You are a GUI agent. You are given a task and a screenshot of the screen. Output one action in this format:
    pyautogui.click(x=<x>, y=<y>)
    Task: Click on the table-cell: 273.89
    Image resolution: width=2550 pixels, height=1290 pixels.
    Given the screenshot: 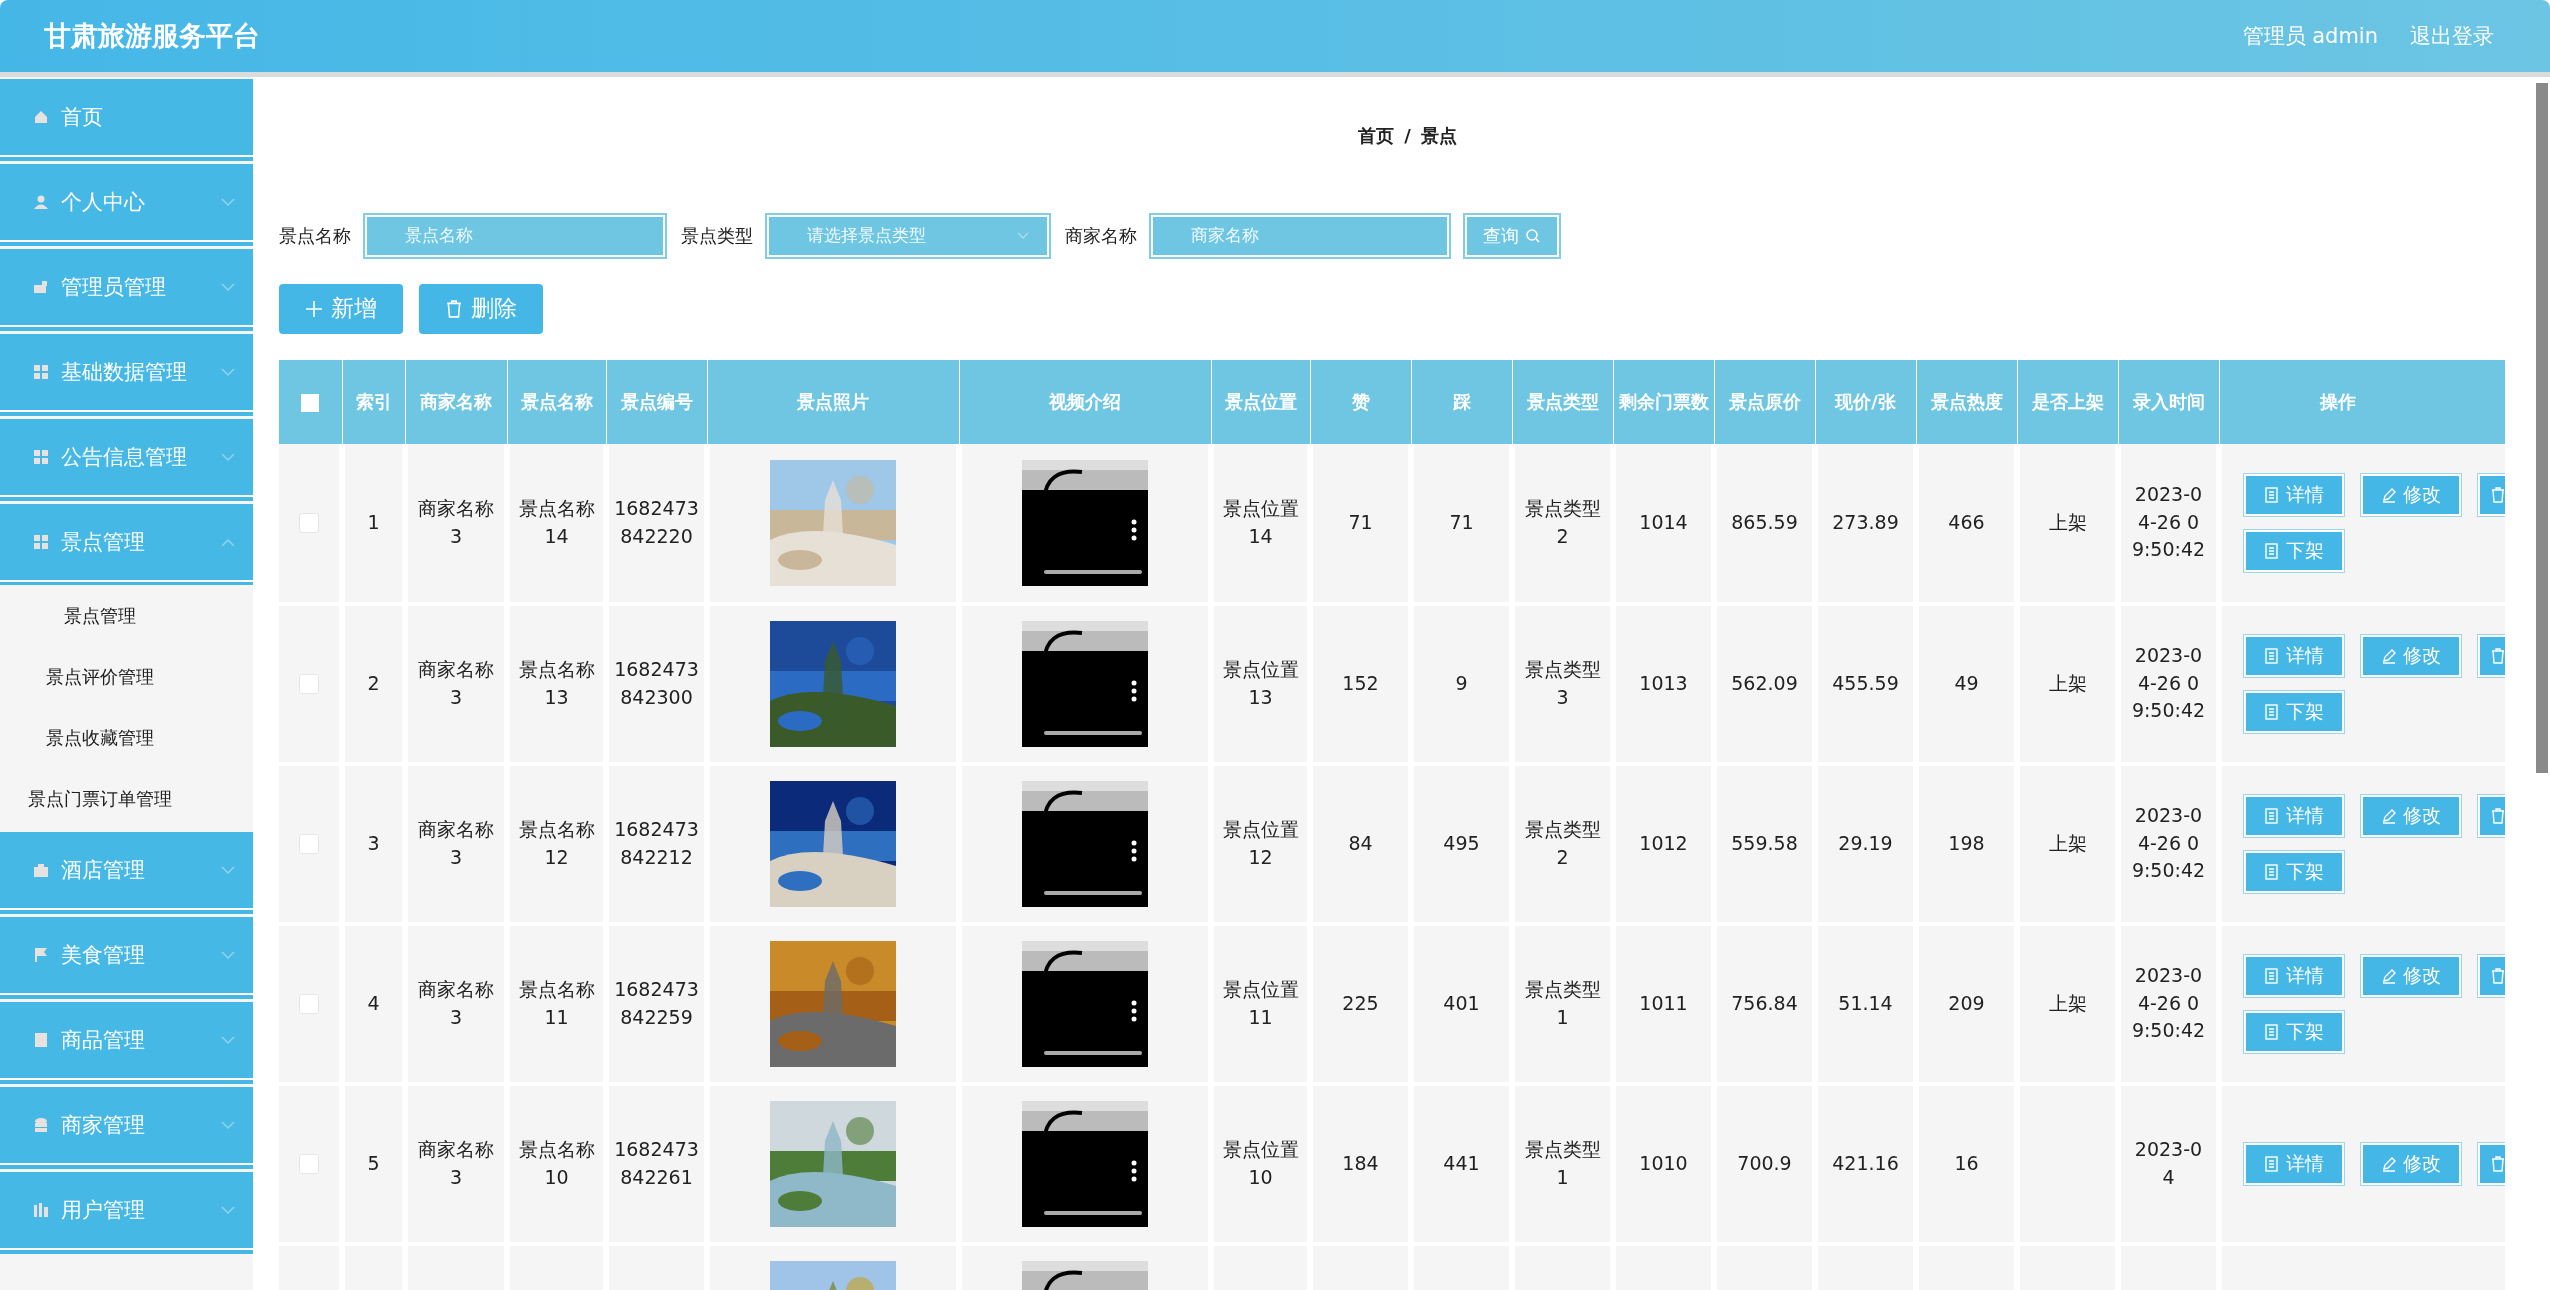 What is the action you would take?
    pyautogui.click(x=1865, y=521)
    